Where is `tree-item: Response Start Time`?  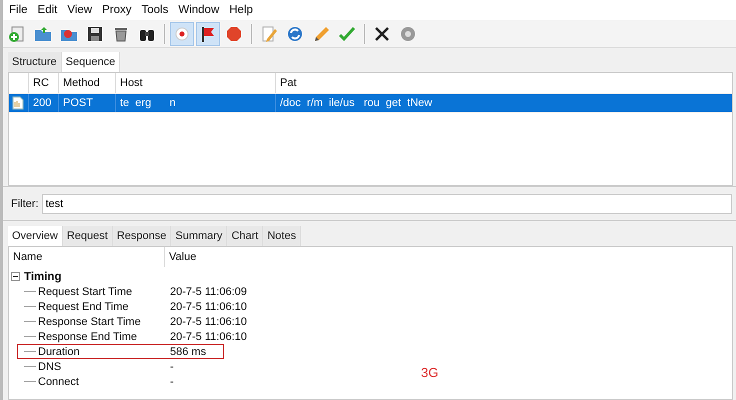 tree-item: Response Start Time is located at coordinates (89, 322).